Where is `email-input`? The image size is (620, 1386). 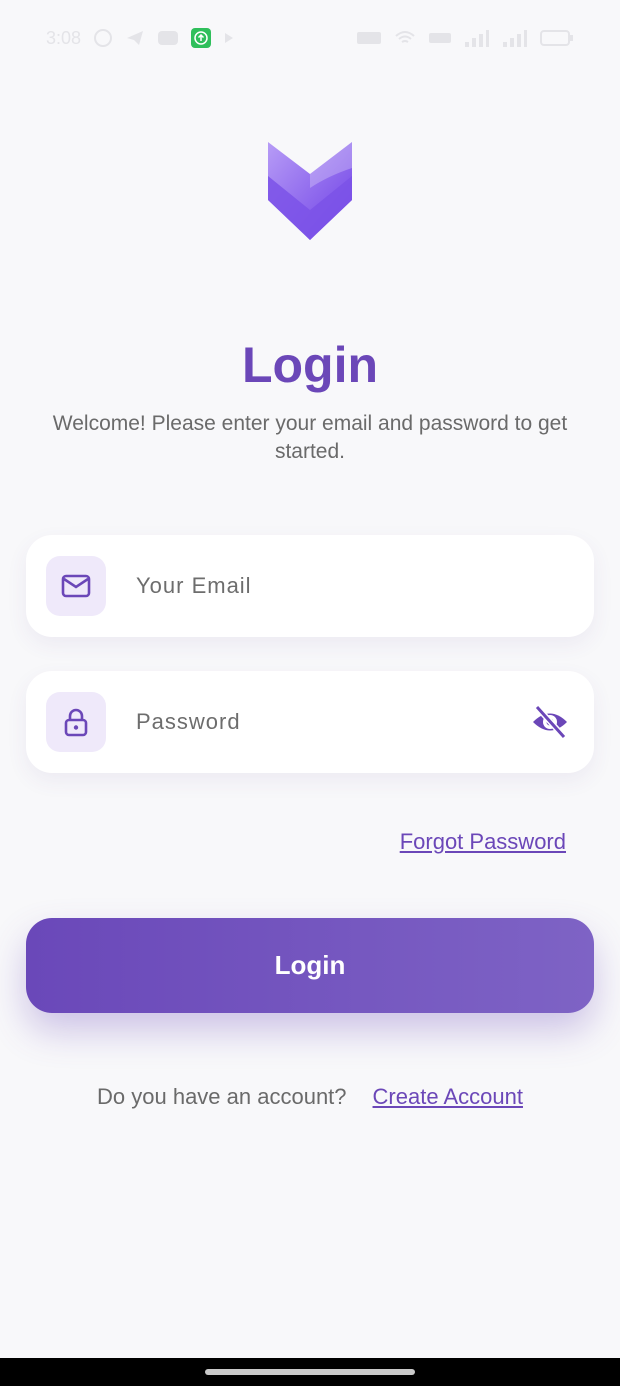 email-input is located at coordinates (364, 586).